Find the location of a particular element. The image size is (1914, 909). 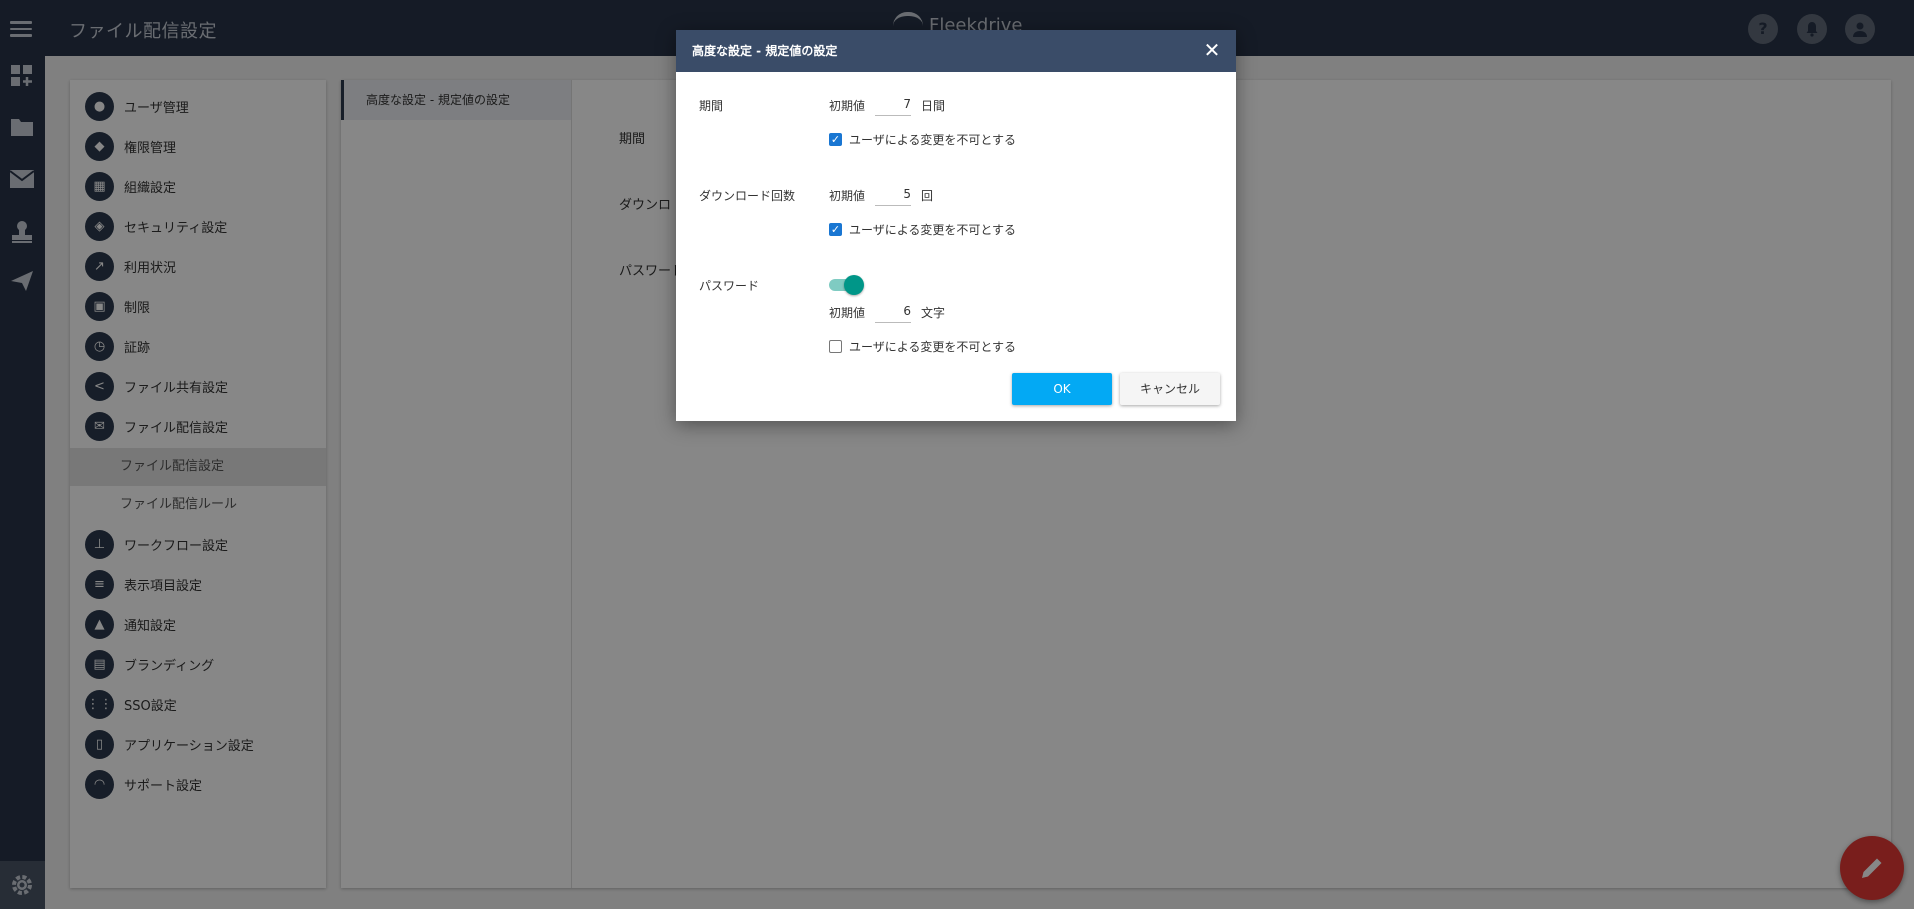

downloads-initial-label: 初期値 is located at coordinates (847, 196).